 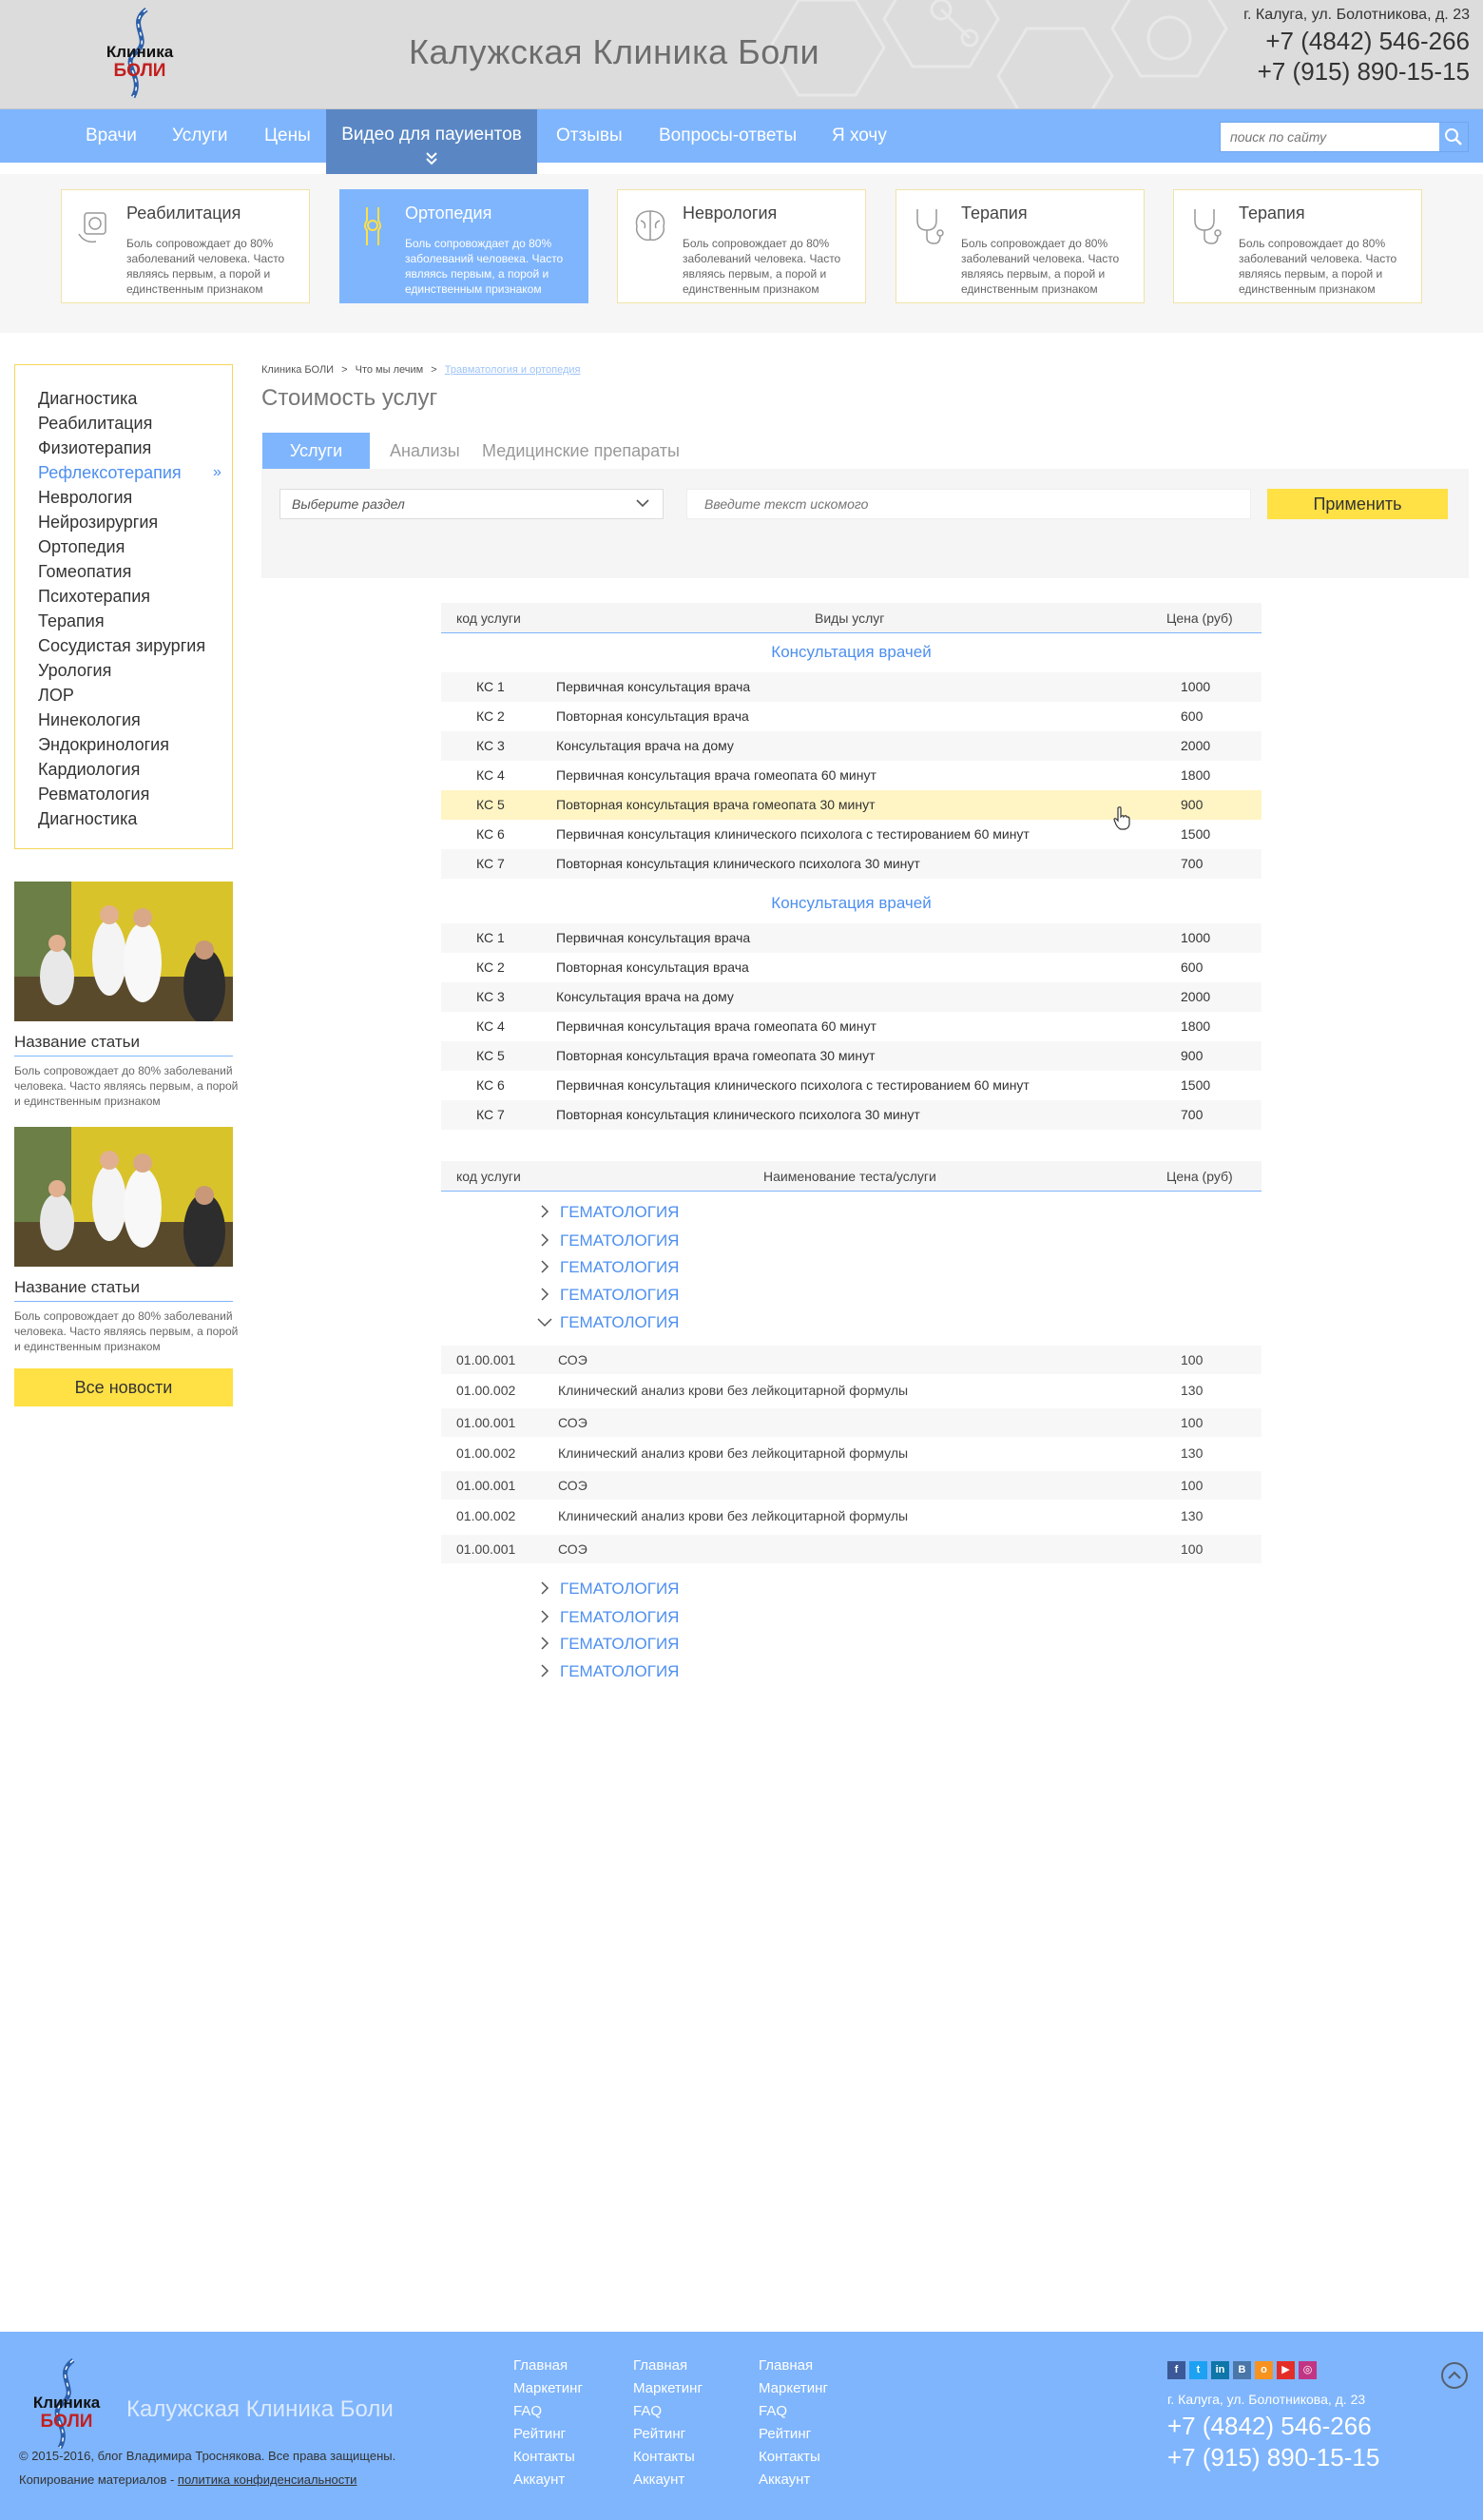 I want to click on header-phone-1: +7 (4842) 546-266, so click(x=1367, y=42).